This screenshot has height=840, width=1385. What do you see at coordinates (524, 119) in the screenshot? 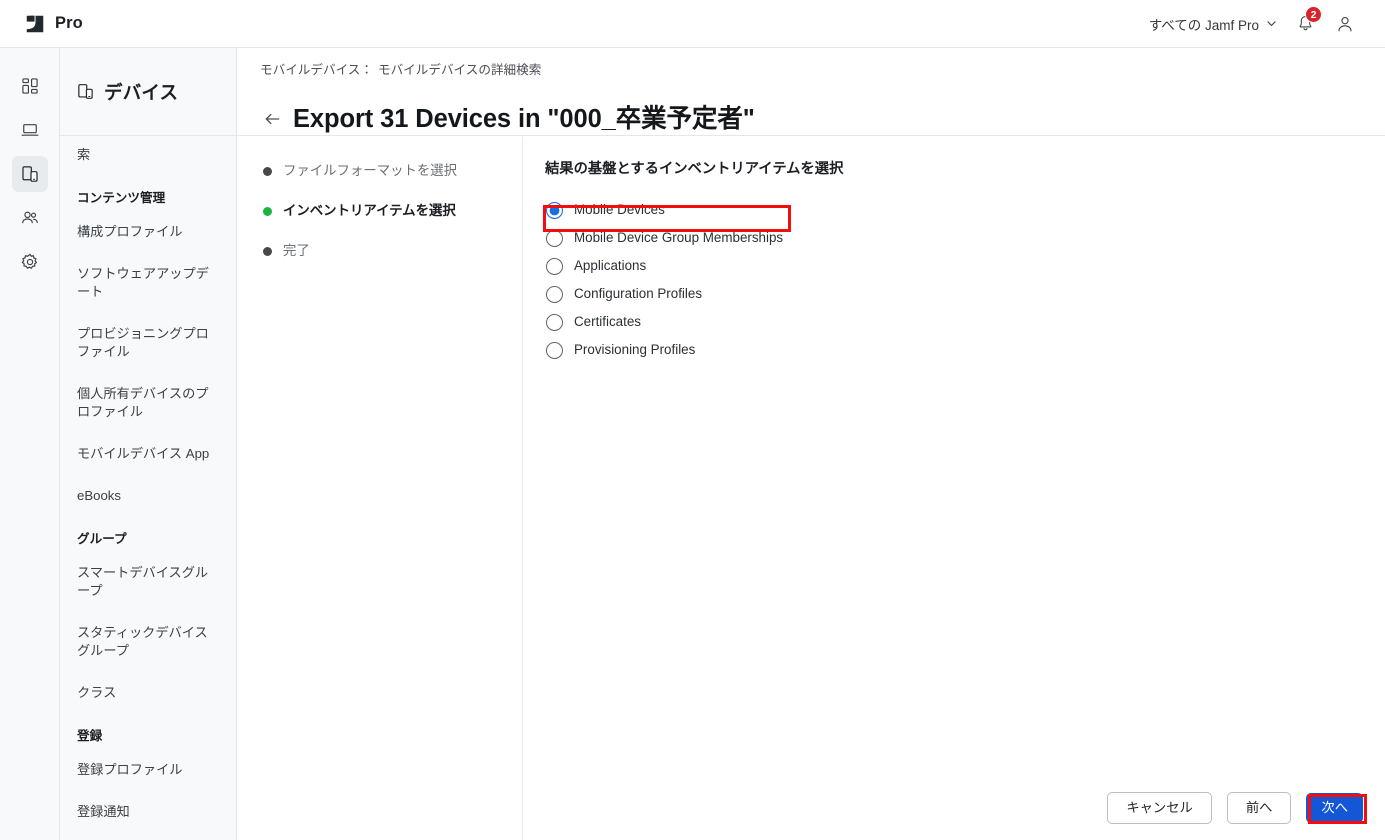
I see `page-title: Export 31 Devices in "000_卒業予定者"` at bounding box center [524, 119].